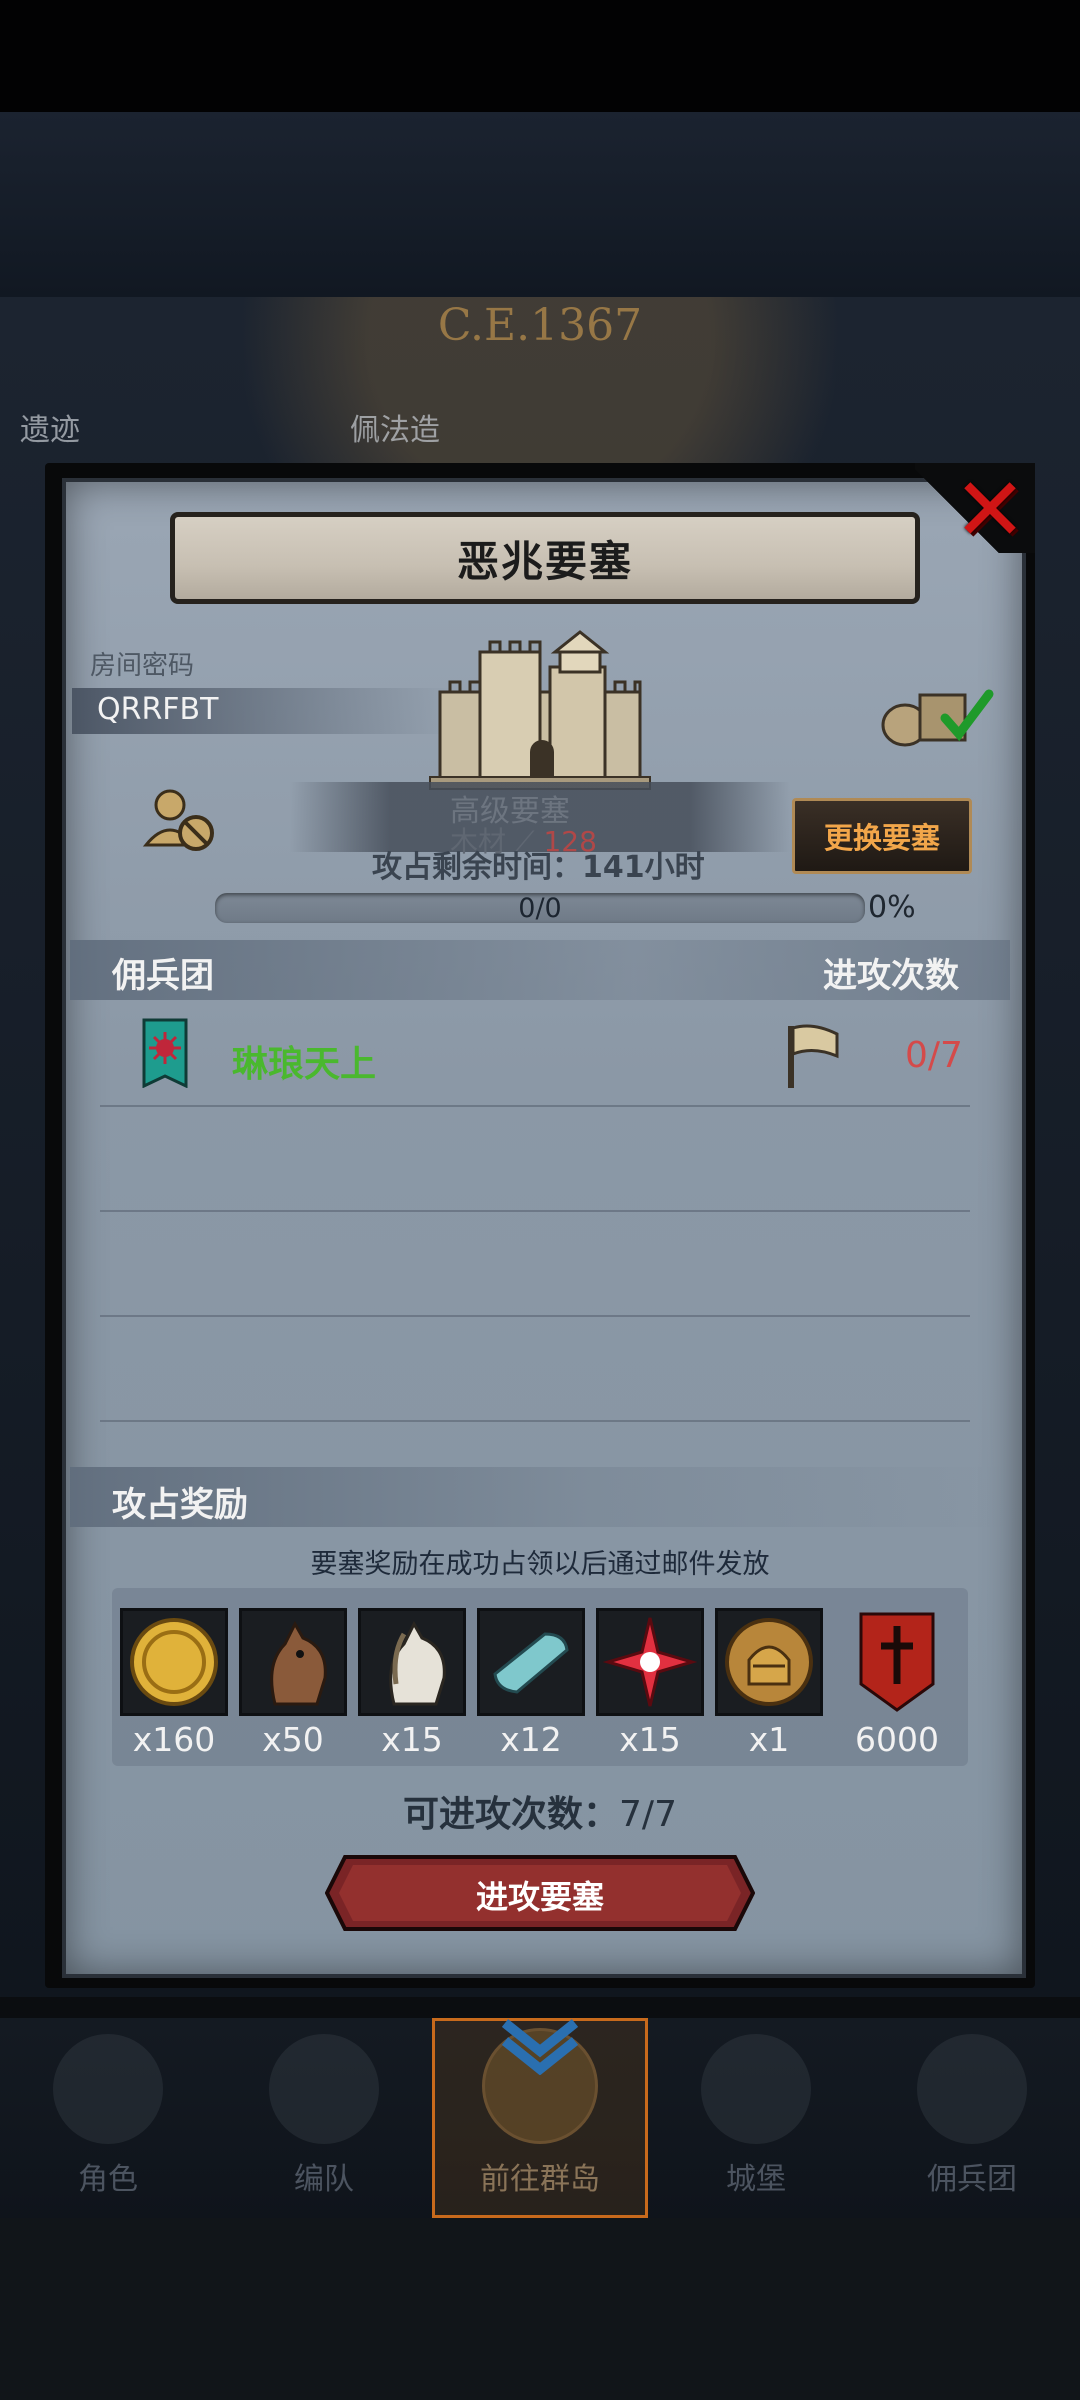 The width and height of the screenshot is (1080, 2400). What do you see at coordinates (540, 1895) in the screenshot?
I see `attack-fortress-label: 进攻要塞` at bounding box center [540, 1895].